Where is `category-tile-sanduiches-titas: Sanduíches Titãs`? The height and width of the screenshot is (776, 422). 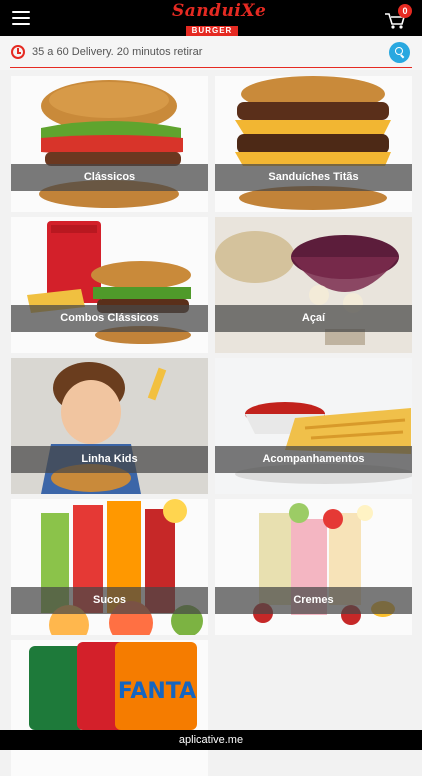
category-tile-sanduiches-titas: Sanduíches Titãs is located at coordinates (313, 144).